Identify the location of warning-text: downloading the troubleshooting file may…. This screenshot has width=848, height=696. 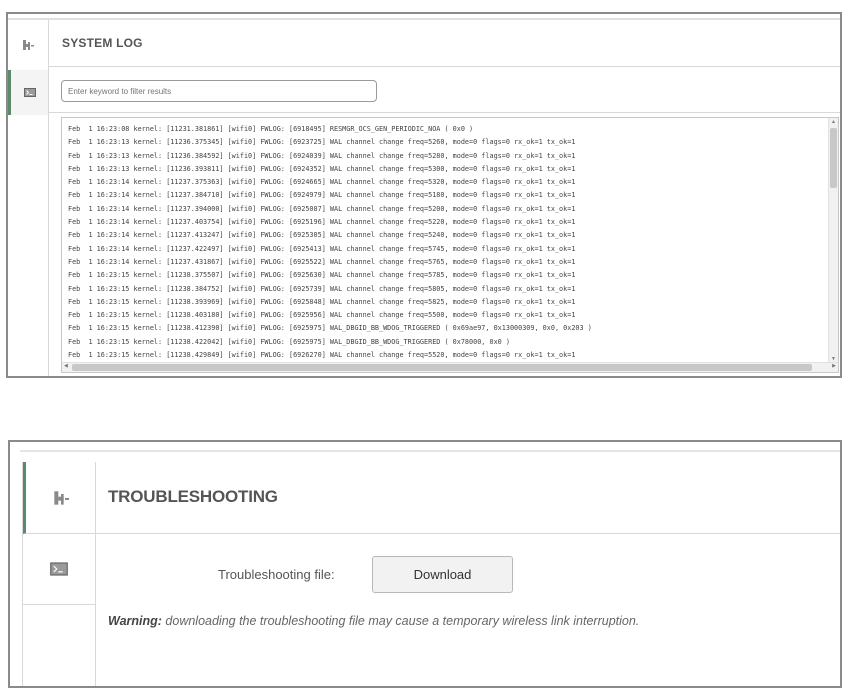
(400, 621).